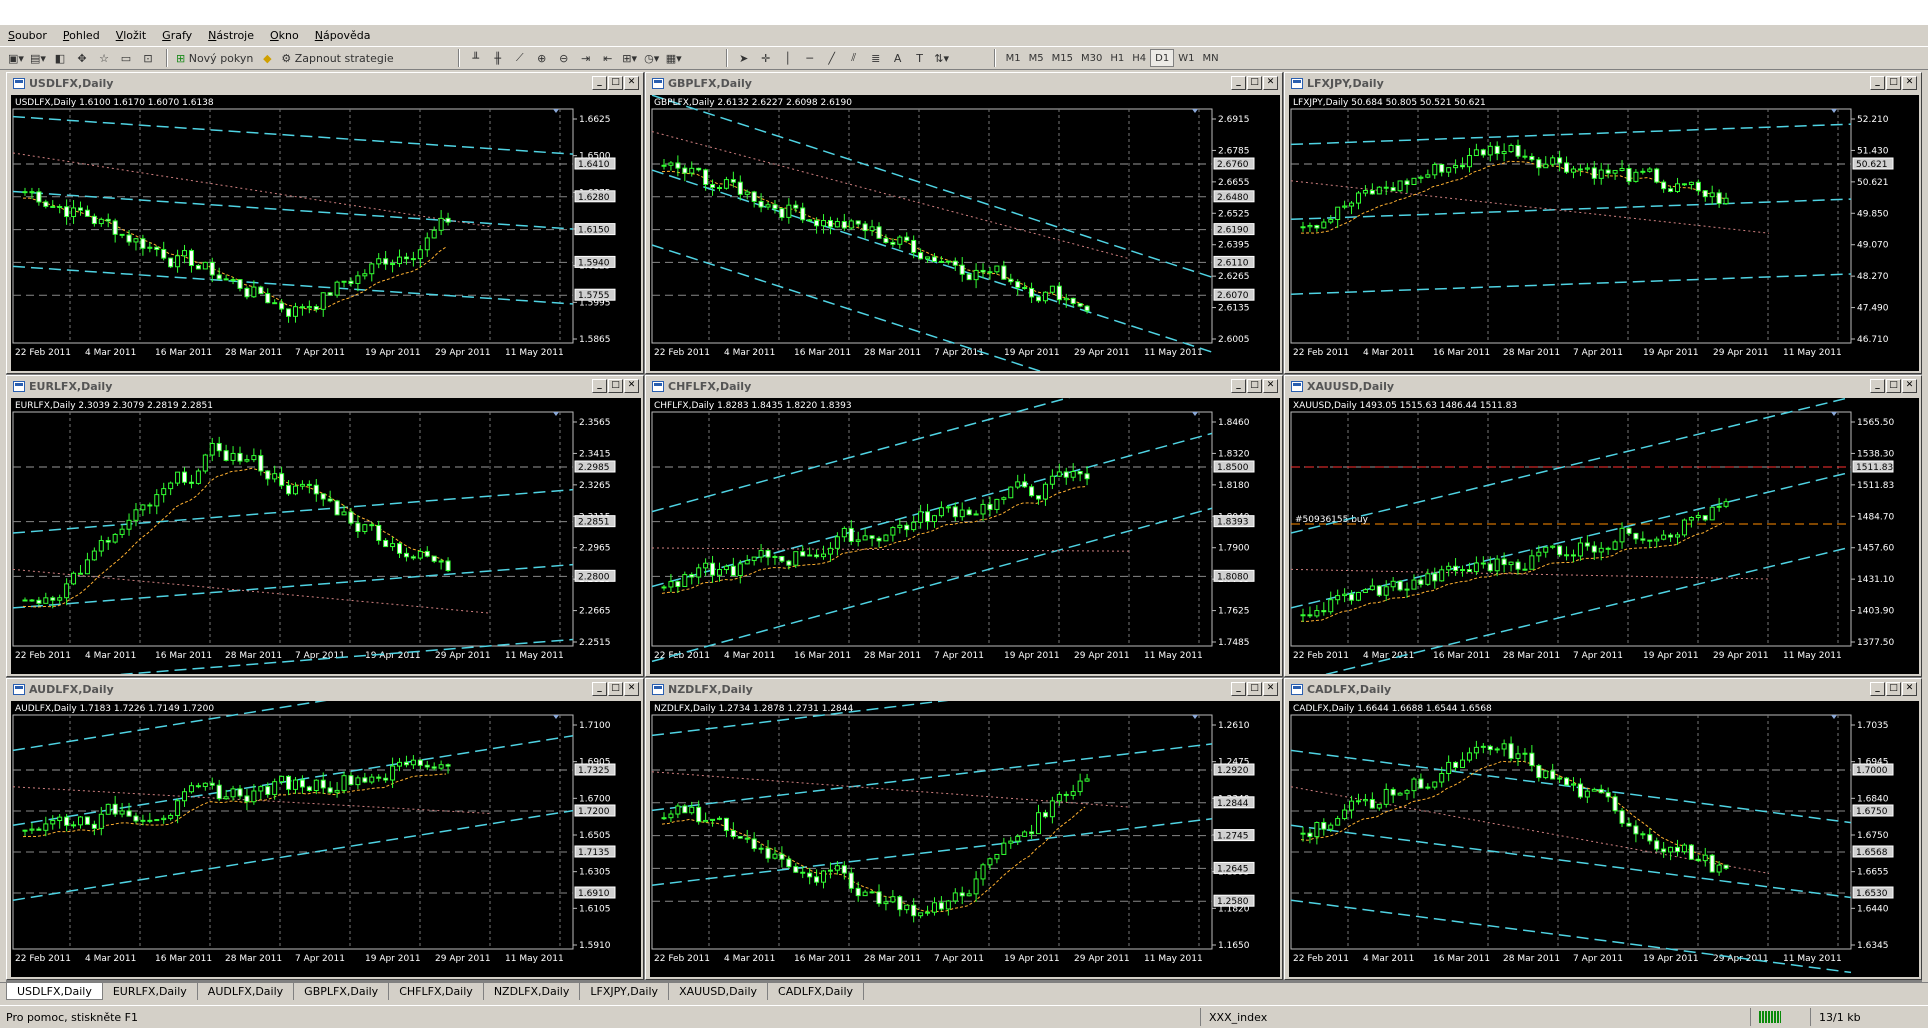  Describe the element at coordinates (1210, 58) in the screenshot. I see `timeframe-mn: MN` at that location.